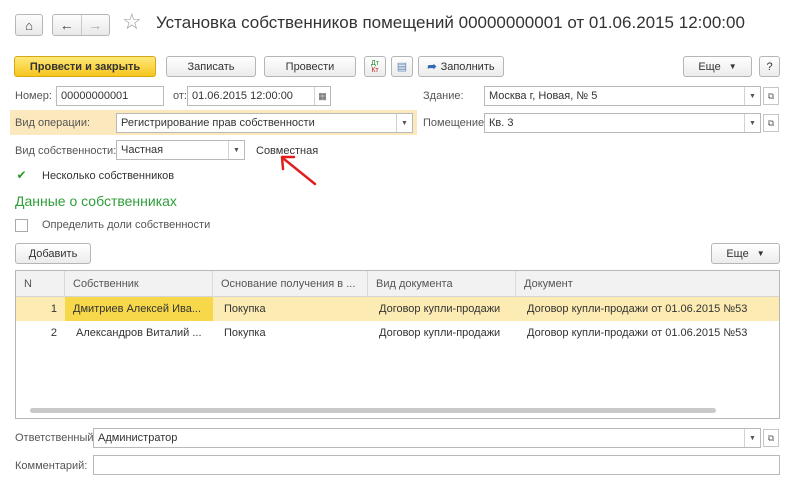 The width and height of the screenshot is (800, 485). I want to click on building-label: Здание:, so click(443, 96).